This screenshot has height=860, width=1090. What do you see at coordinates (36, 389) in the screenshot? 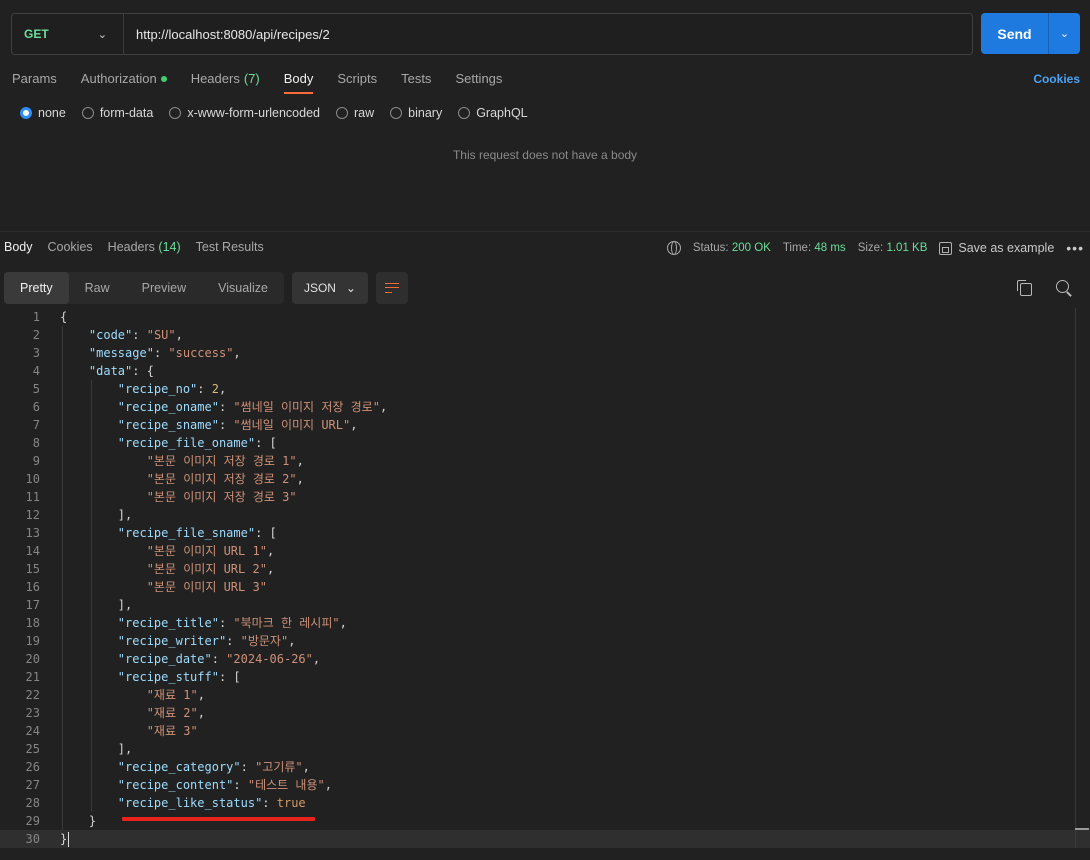
I see `line-number: 5` at bounding box center [36, 389].